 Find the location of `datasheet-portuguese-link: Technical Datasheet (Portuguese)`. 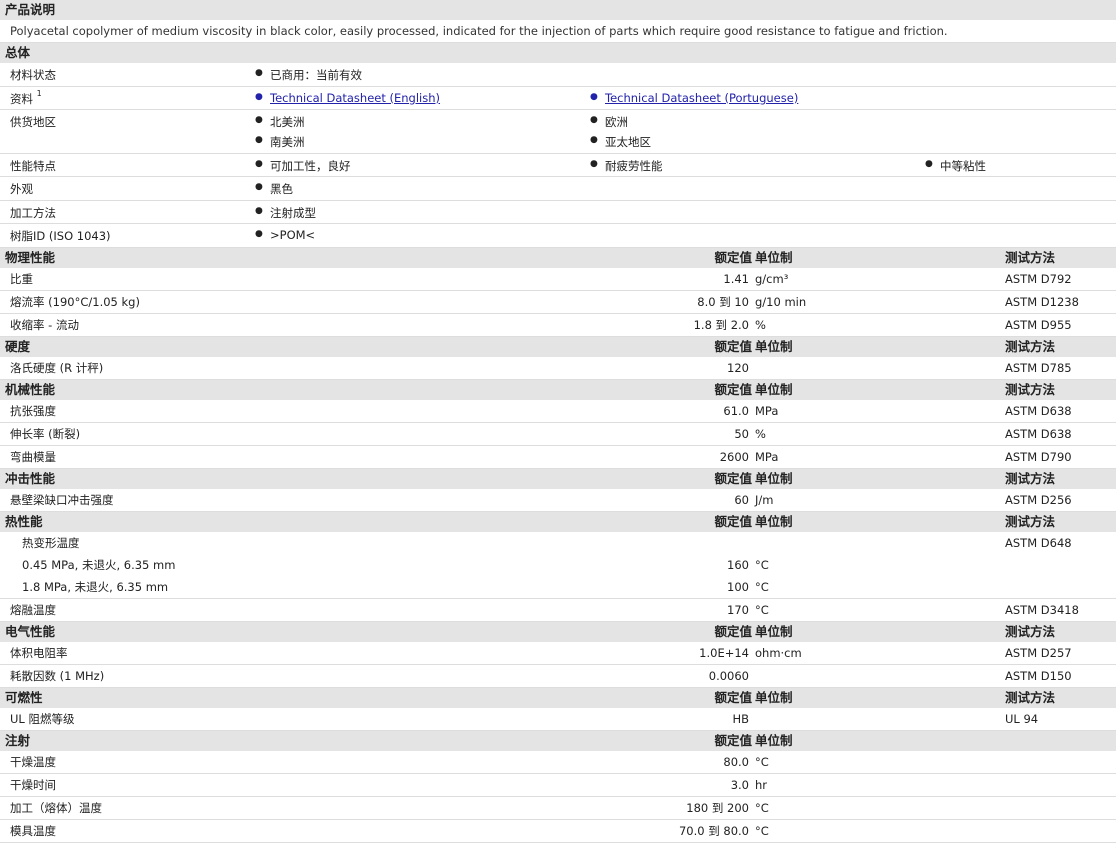

datasheet-portuguese-link: Technical Datasheet (Portuguese) is located at coordinates (694, 98).